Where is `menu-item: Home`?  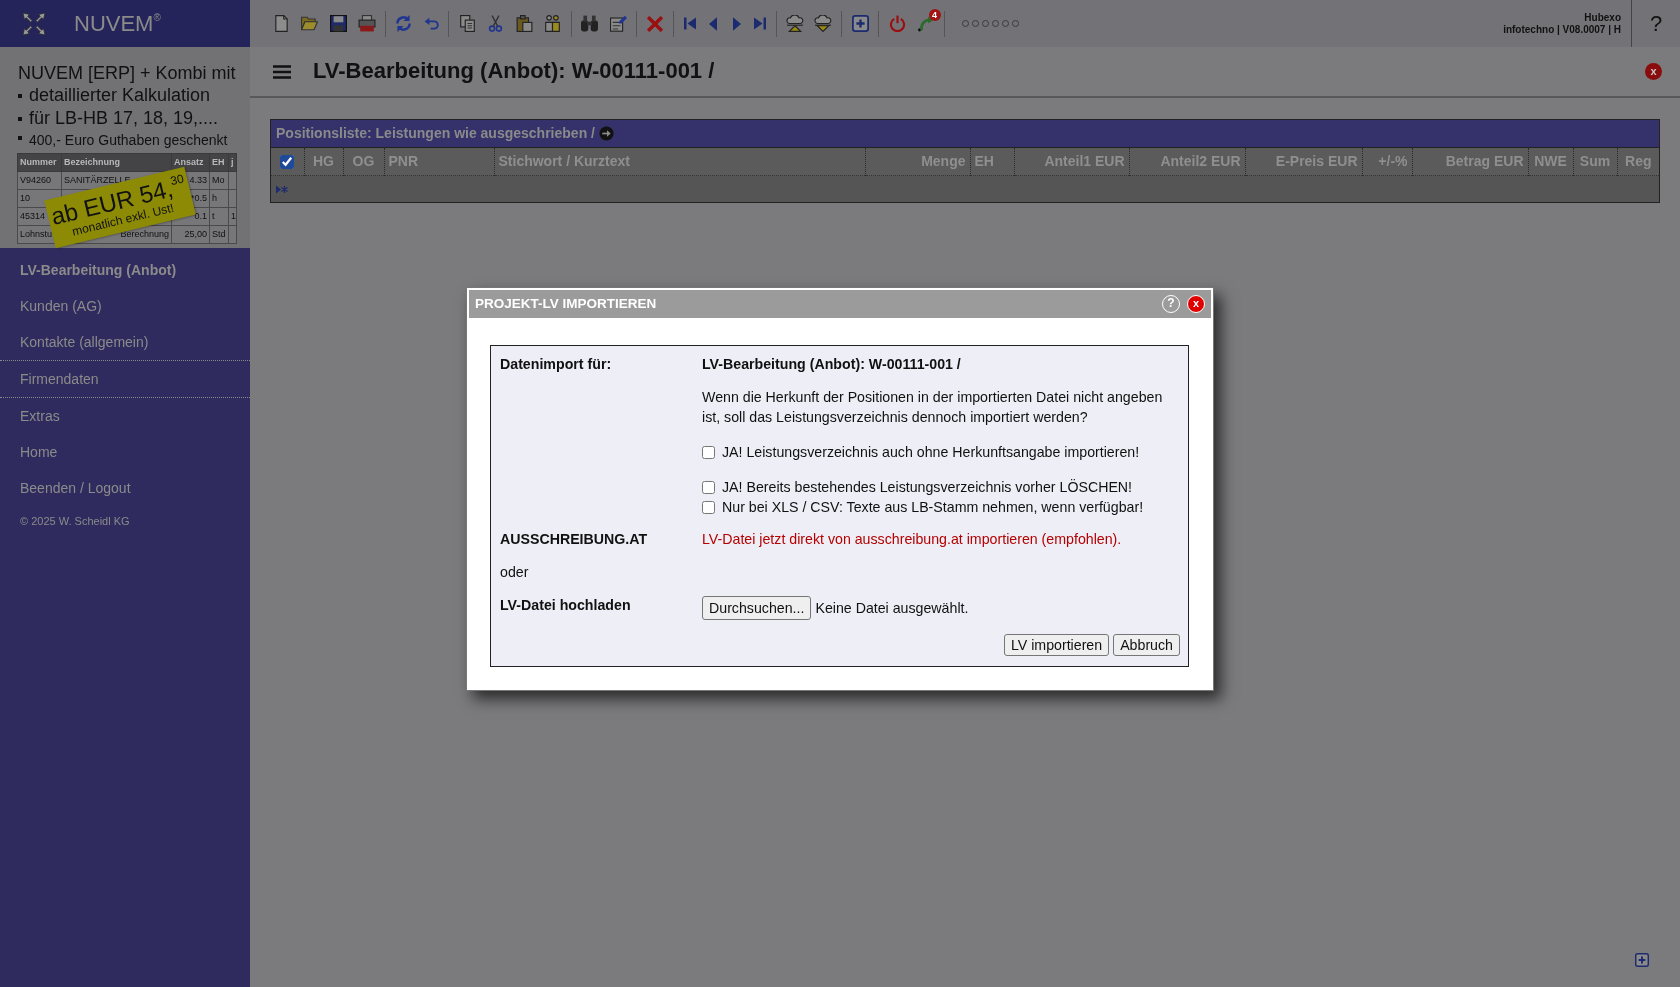 menu-item: Home is located at coordinates (125, 452).